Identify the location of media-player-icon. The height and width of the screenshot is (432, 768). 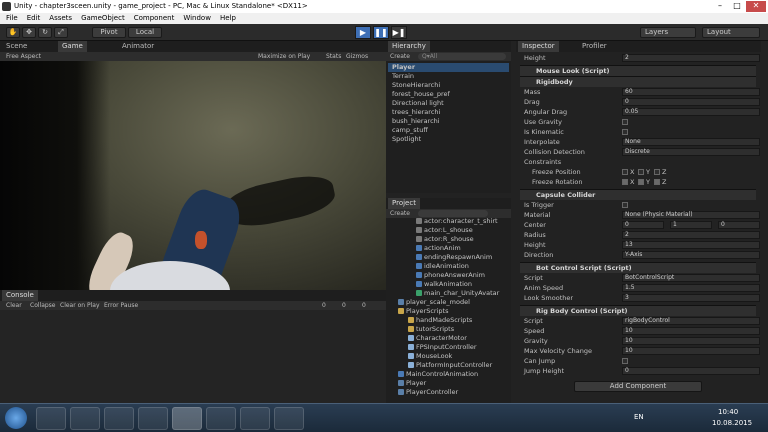
(85, 418).